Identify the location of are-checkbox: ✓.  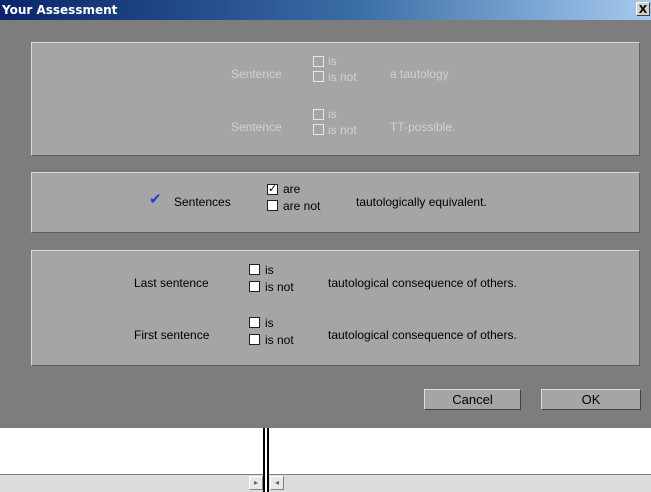
(272, 189).